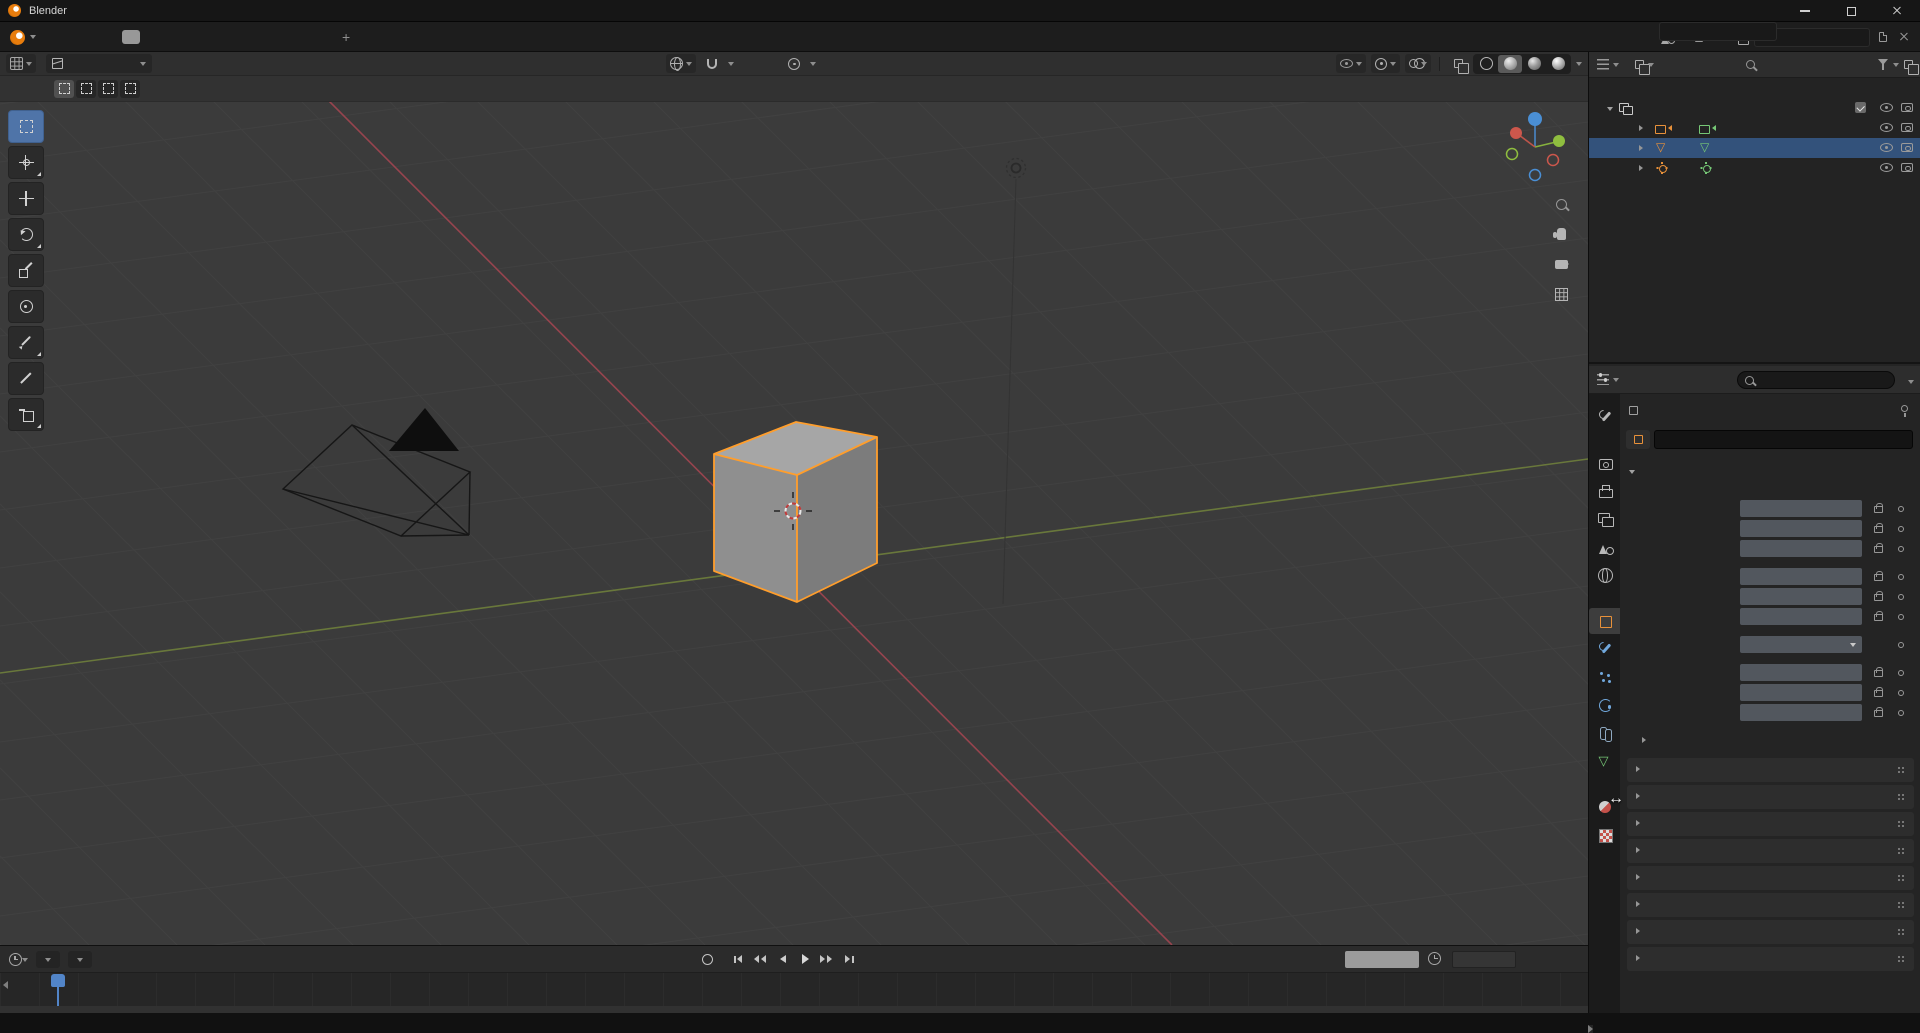 This screenshot has width=1920, height=1033. Describe the element at coordinates (1642, 67) in the screenshot. I see `display-mode-icon` at that location.